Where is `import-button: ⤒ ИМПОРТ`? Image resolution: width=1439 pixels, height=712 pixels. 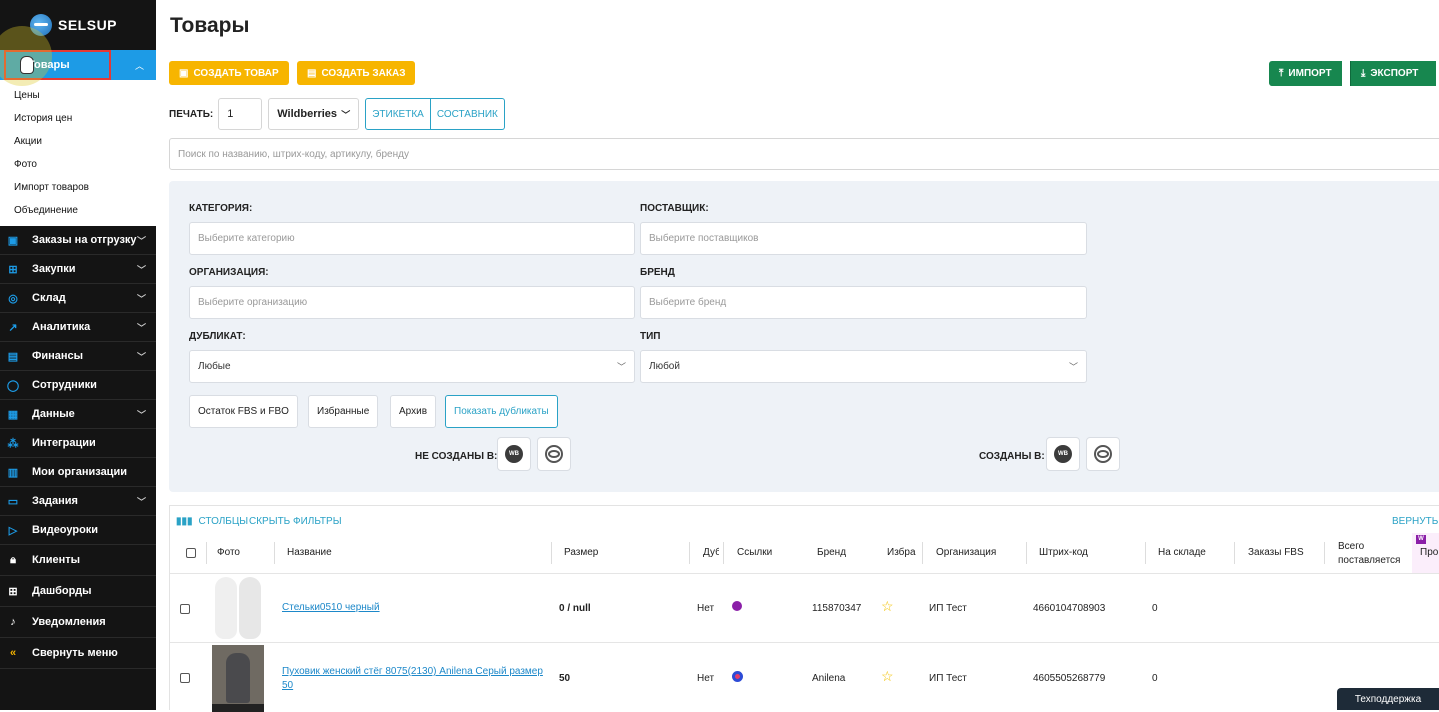 import-button: ⤒ ИМПОРТ is located at coordinates (1305, 73).